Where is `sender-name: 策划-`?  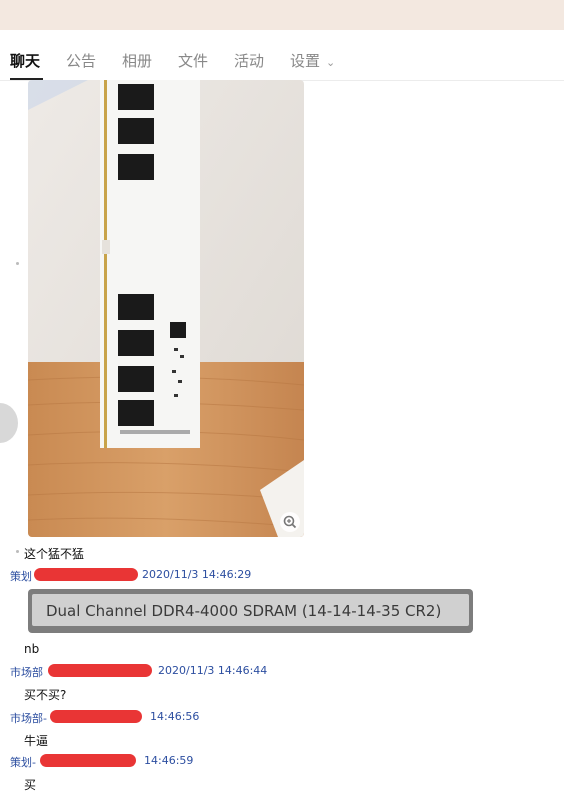 sender-name: 策划- is located at coordinates (23, 762).